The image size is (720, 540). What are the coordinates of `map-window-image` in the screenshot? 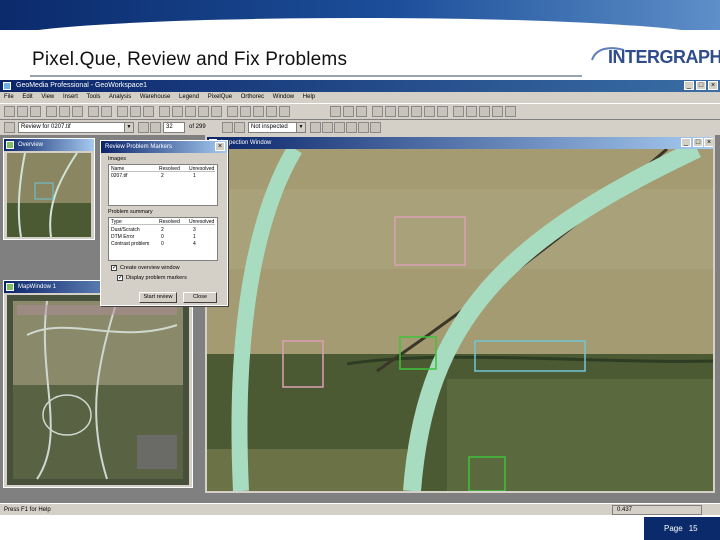 It's located at (98, 390).